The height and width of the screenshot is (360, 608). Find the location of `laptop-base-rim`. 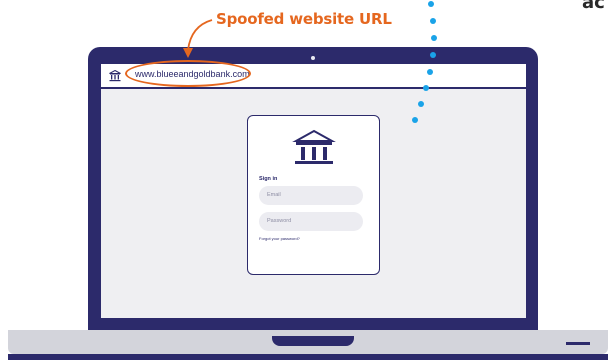

laptop-base-rim is located at coordinates (308, 357).